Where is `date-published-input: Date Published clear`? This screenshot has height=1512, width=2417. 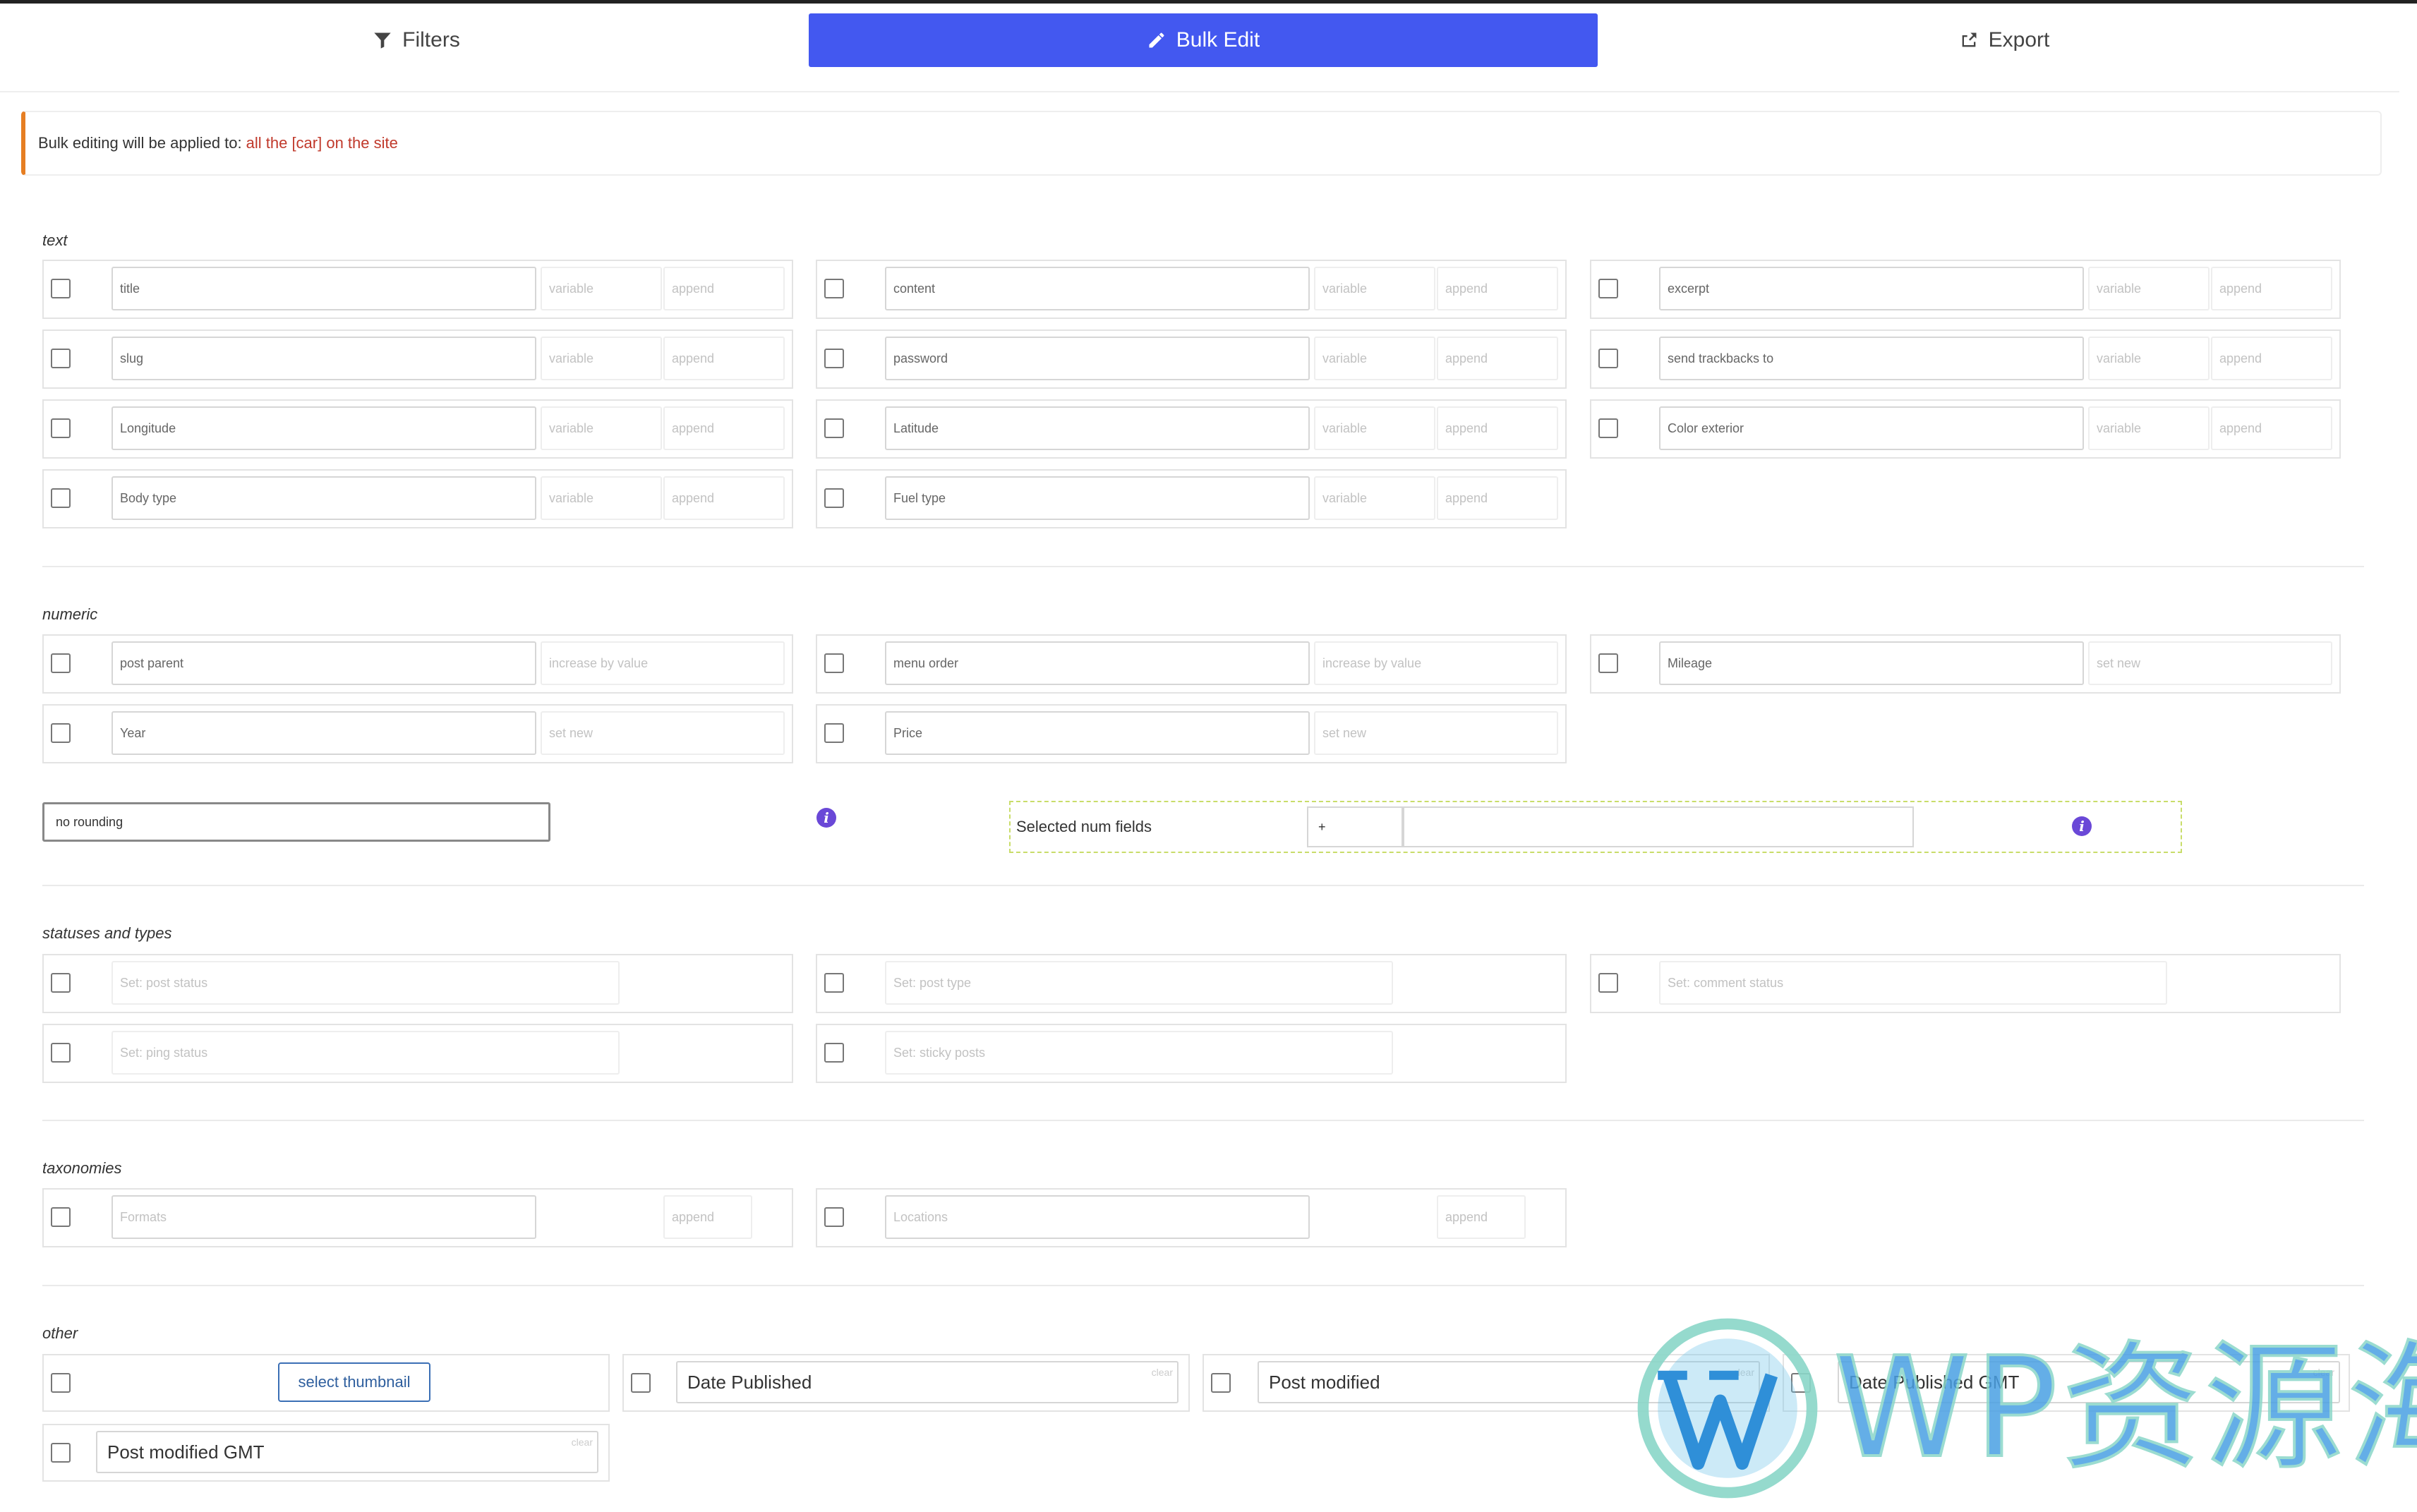
date-published-input: Date Published clear is located at coordinates (927, 1382).